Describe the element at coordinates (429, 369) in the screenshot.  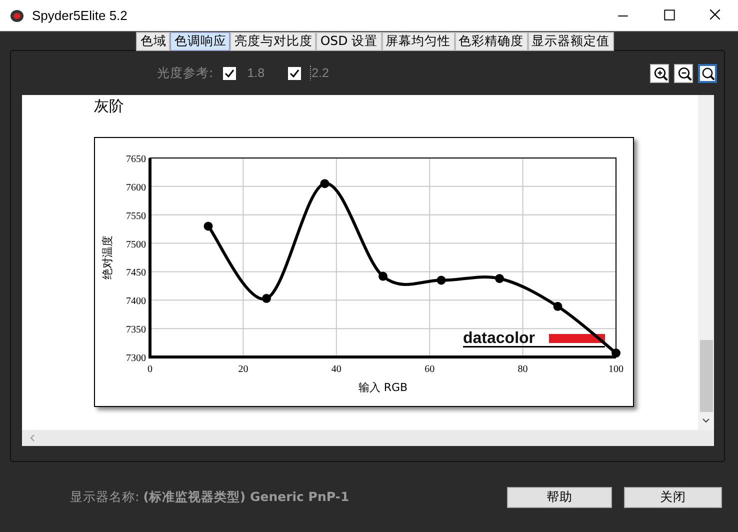
I see `x-tick-label: 60` at that location.